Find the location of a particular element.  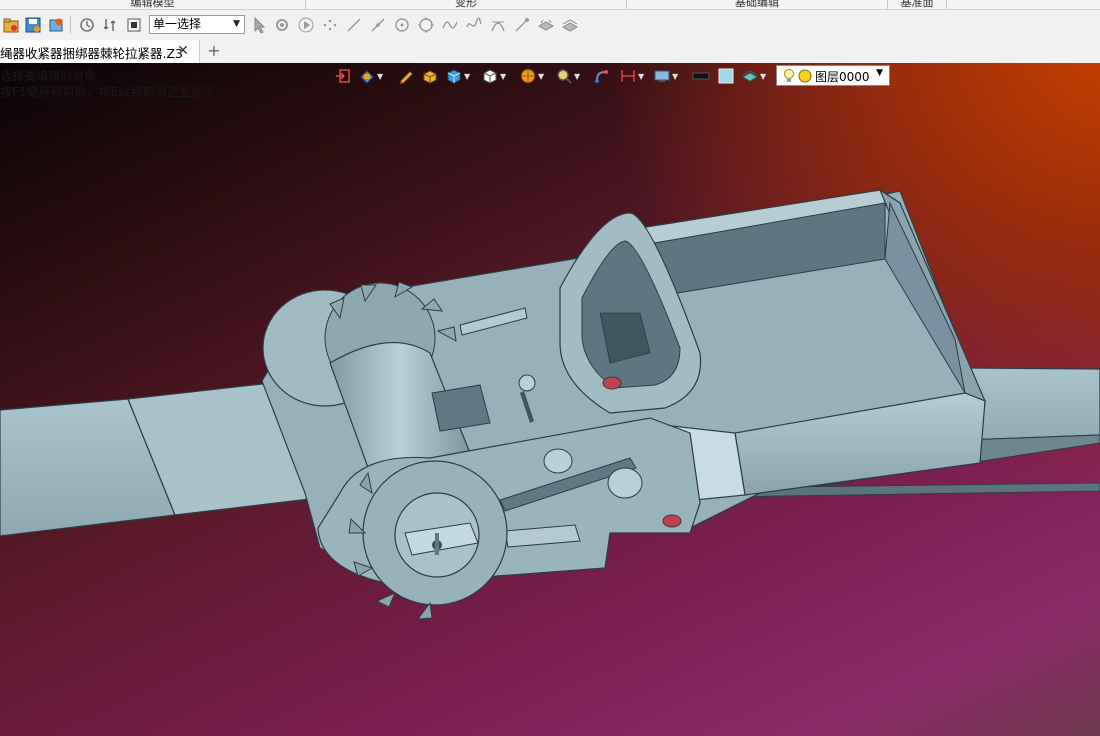

curve-icon is located at coordinates (474, 25).